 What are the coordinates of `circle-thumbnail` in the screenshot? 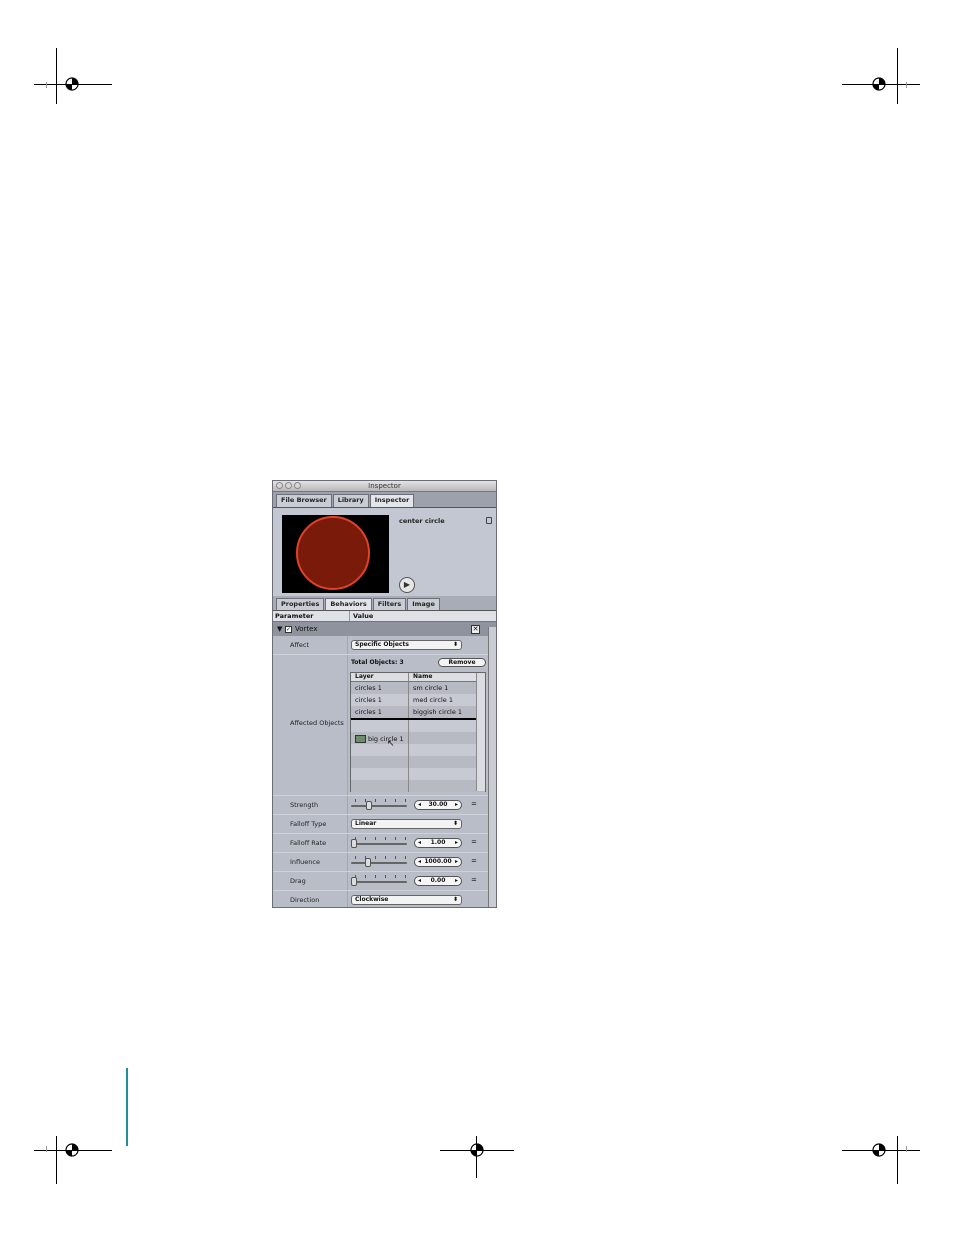 It's located at (333, 553).